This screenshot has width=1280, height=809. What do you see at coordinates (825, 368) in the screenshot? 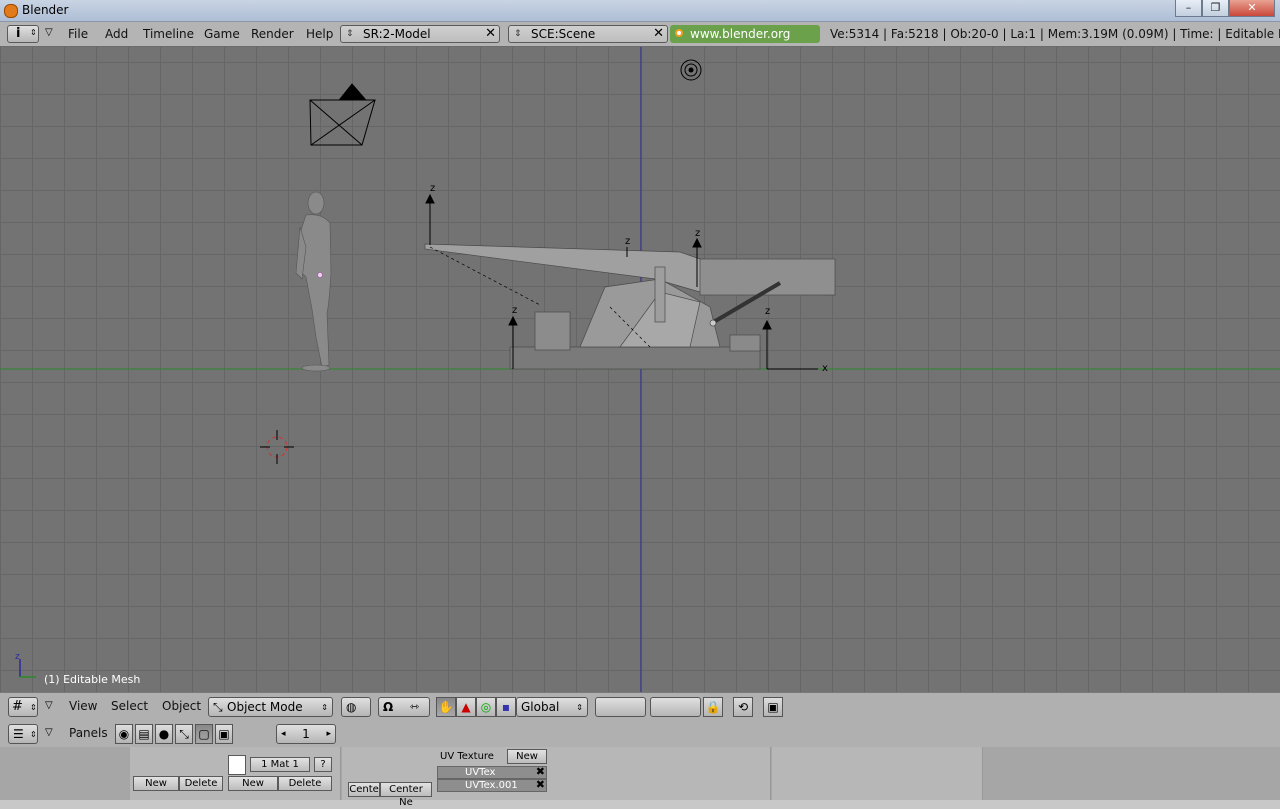
I see `axis-label-x: x` at bounding box center [825, 368].